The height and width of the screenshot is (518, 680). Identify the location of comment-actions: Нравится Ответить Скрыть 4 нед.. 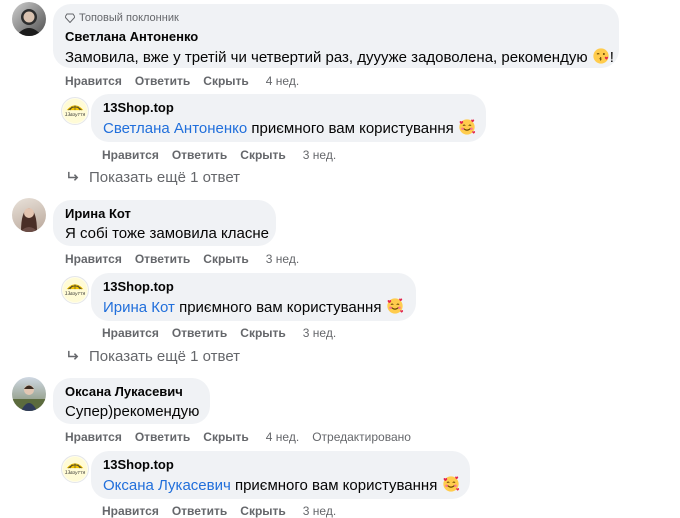
(182, 81).